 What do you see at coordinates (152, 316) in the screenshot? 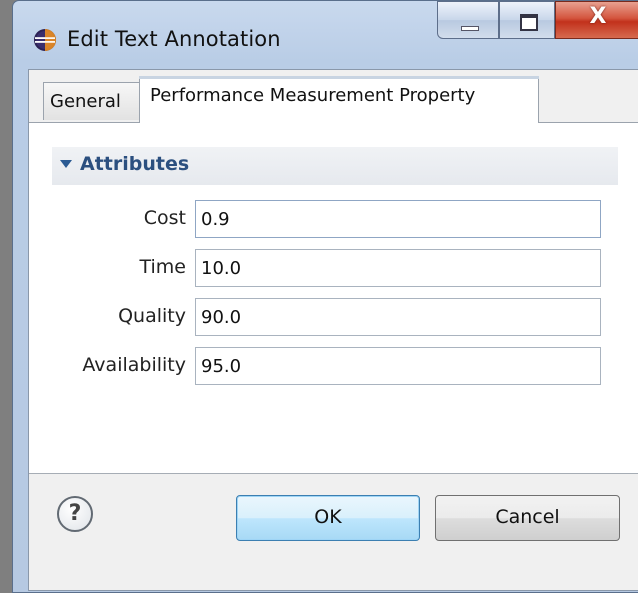
I see `quality-label: Quality` at bounding box center [152, 316].